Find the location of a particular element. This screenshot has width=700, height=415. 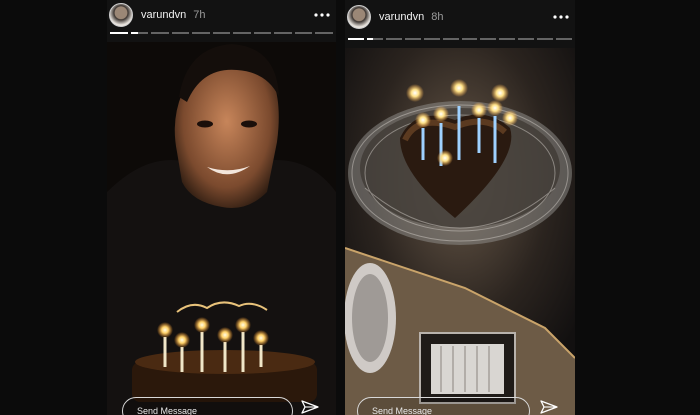

story-header: varundvn 8h is located at coordinates (460, 17).